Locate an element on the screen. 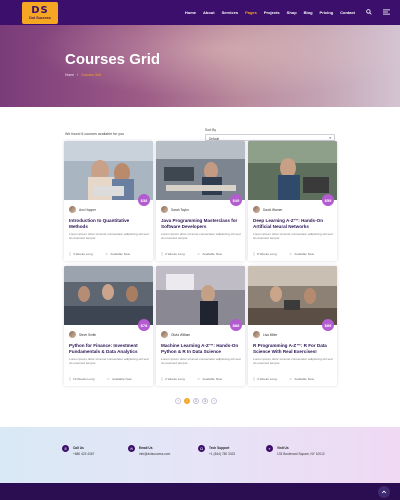 The height and width of the screenshot is (500, 400). course-meta: ▯ 10 Weeks Long ☺ Available Now is located at coordinates (100, 379).